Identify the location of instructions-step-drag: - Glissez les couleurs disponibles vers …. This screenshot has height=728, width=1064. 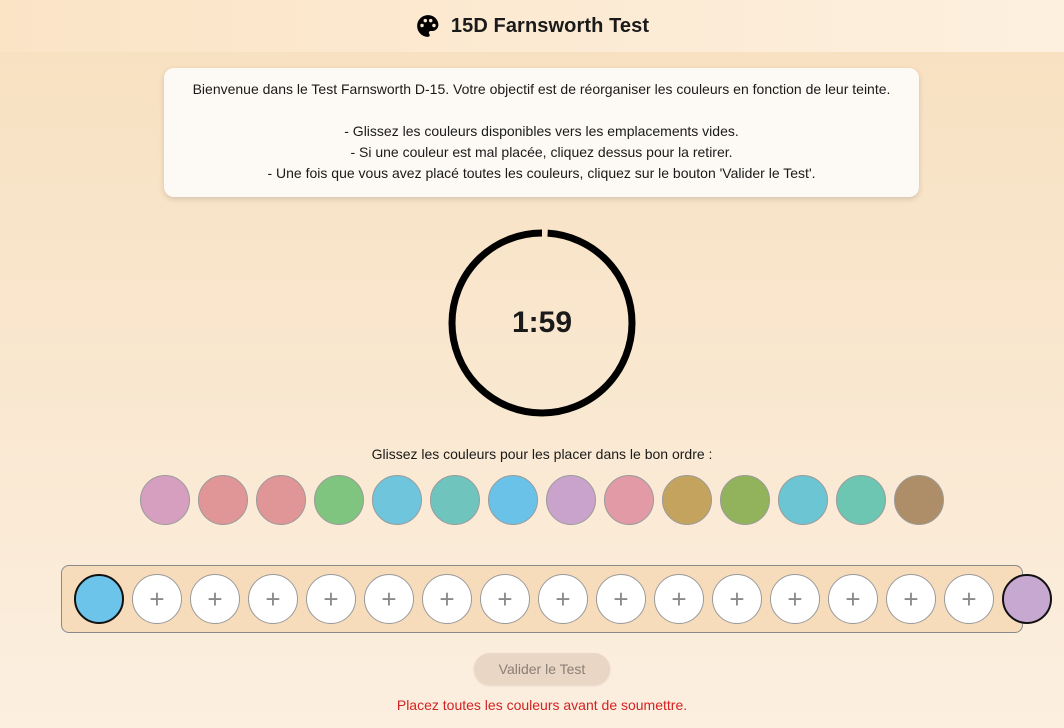
(541, 131).